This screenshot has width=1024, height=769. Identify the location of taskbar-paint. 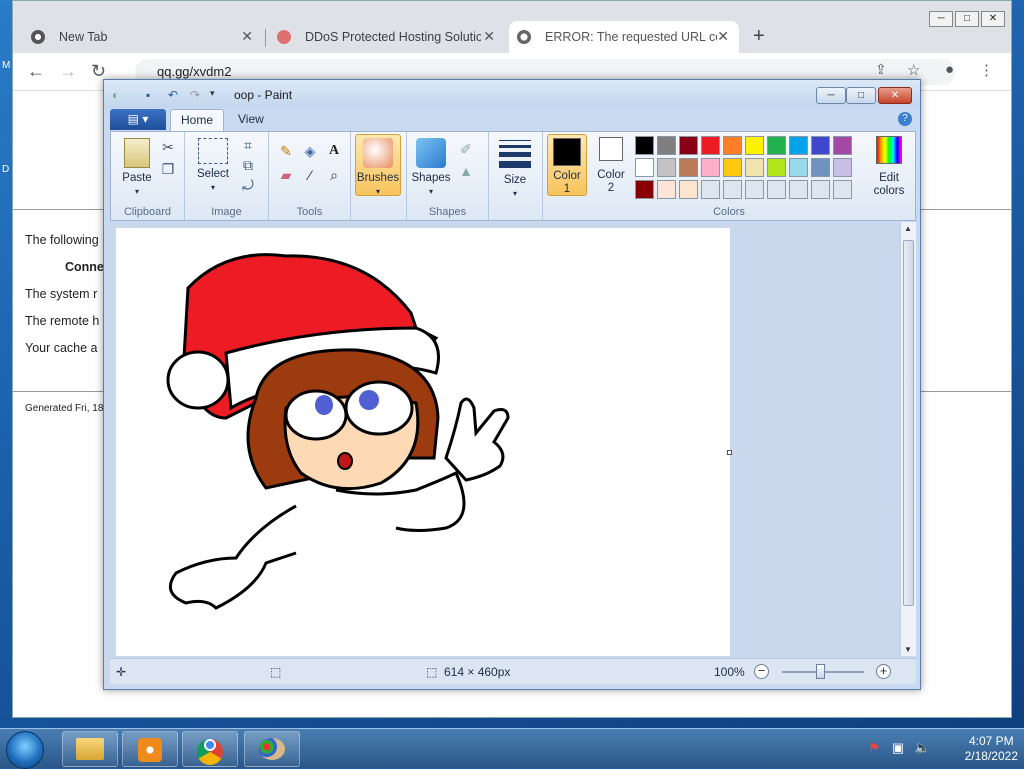
(272, 749).